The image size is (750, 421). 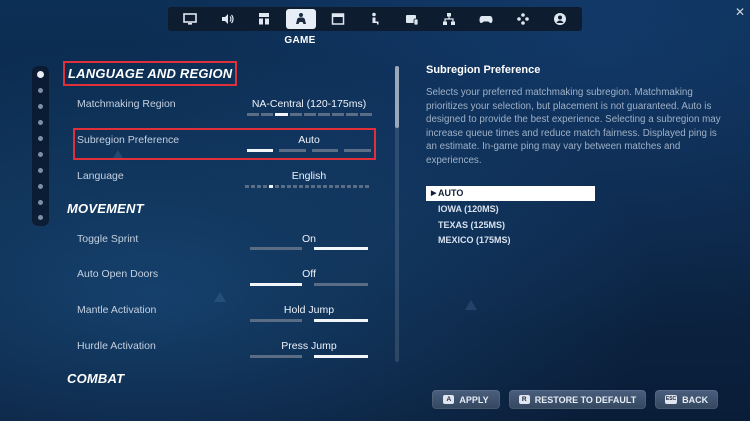 What do you see at coordinates (309, 140) in the screenshot?
I see `setting-value-subregion-preference: Auto` at bounding box center [309, 140].